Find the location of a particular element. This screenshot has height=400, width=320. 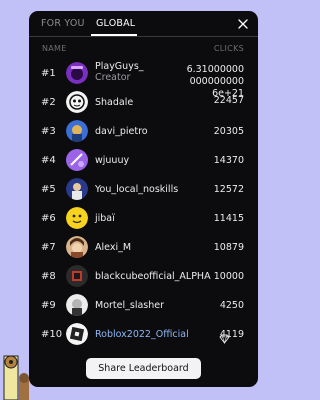

click-count: 20305 is located at coordinates (228, 131).